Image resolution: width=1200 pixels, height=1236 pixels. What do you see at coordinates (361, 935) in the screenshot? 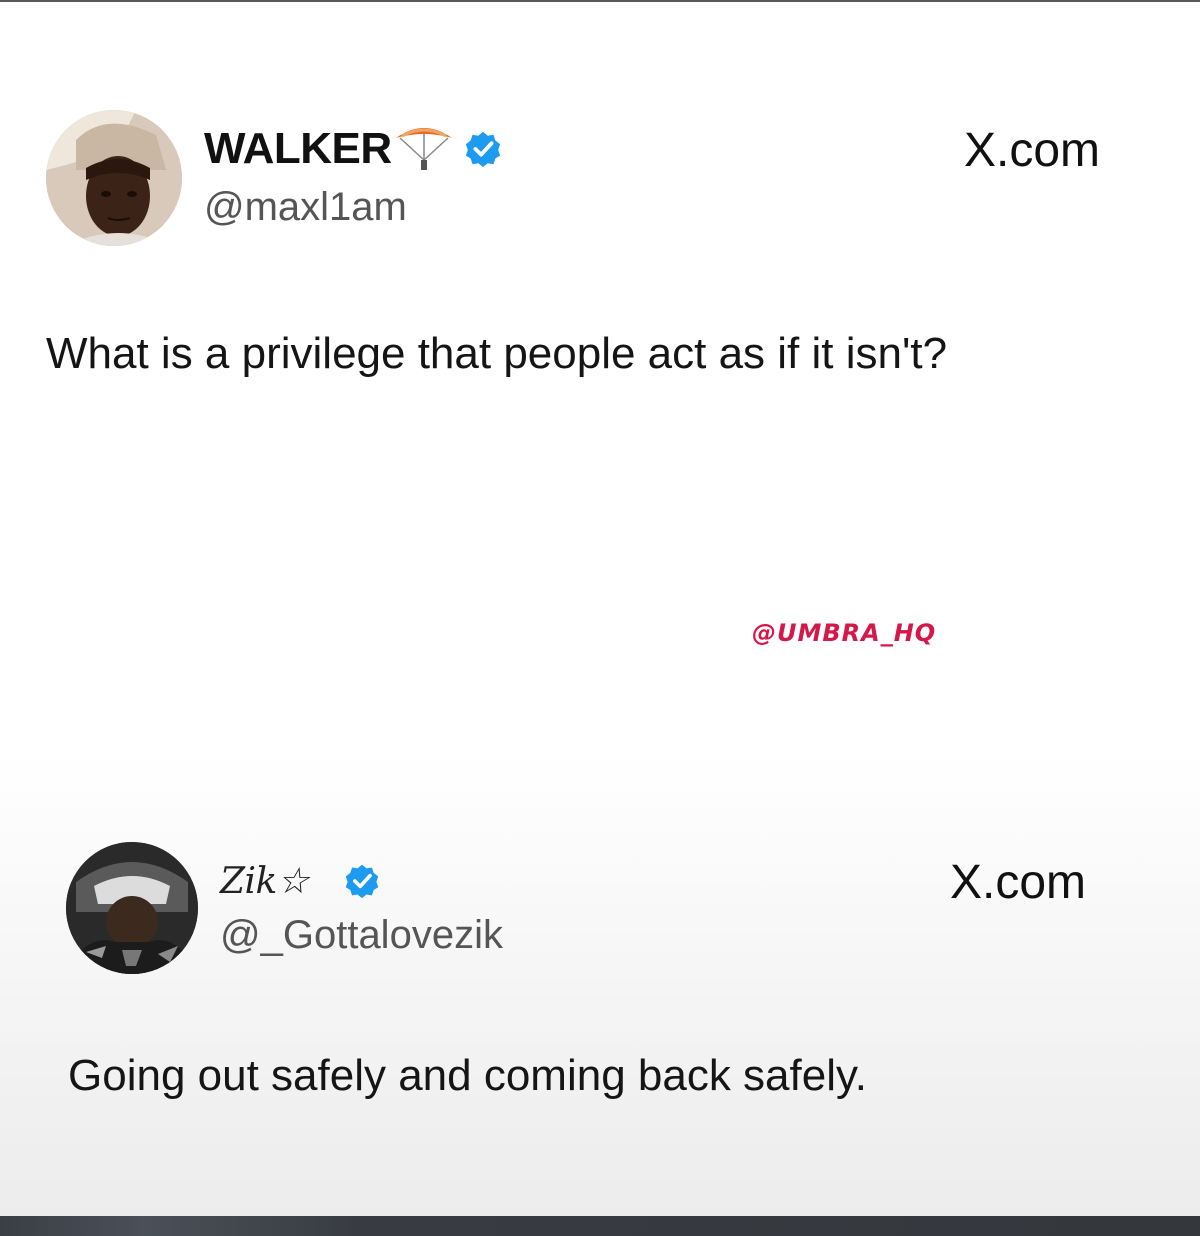
I see `author-handle: @_Gottalovezik` at bounding box center [361, 935].